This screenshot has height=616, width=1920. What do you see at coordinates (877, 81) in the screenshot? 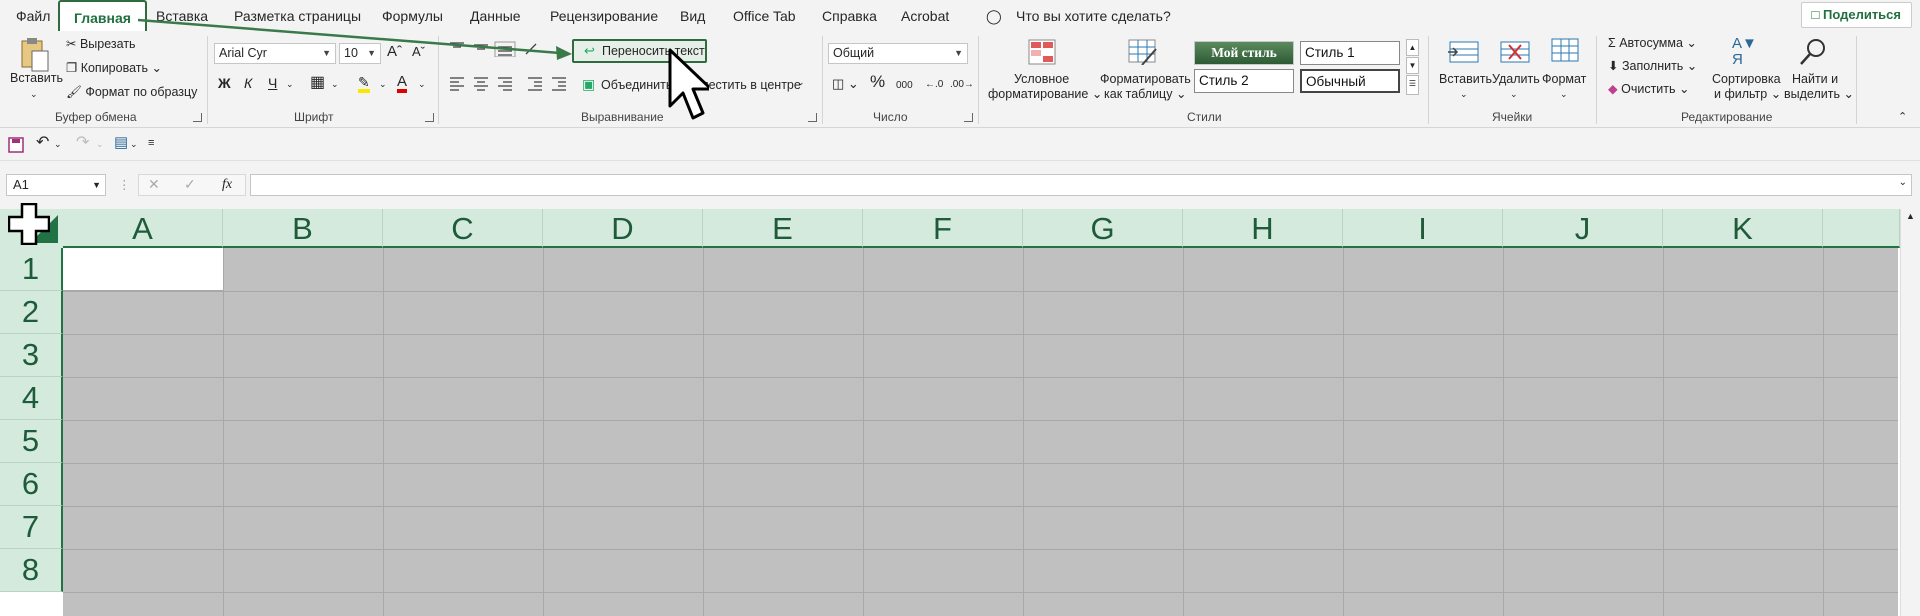
I see `percent-icon: %` at bounding box center [877, 81].